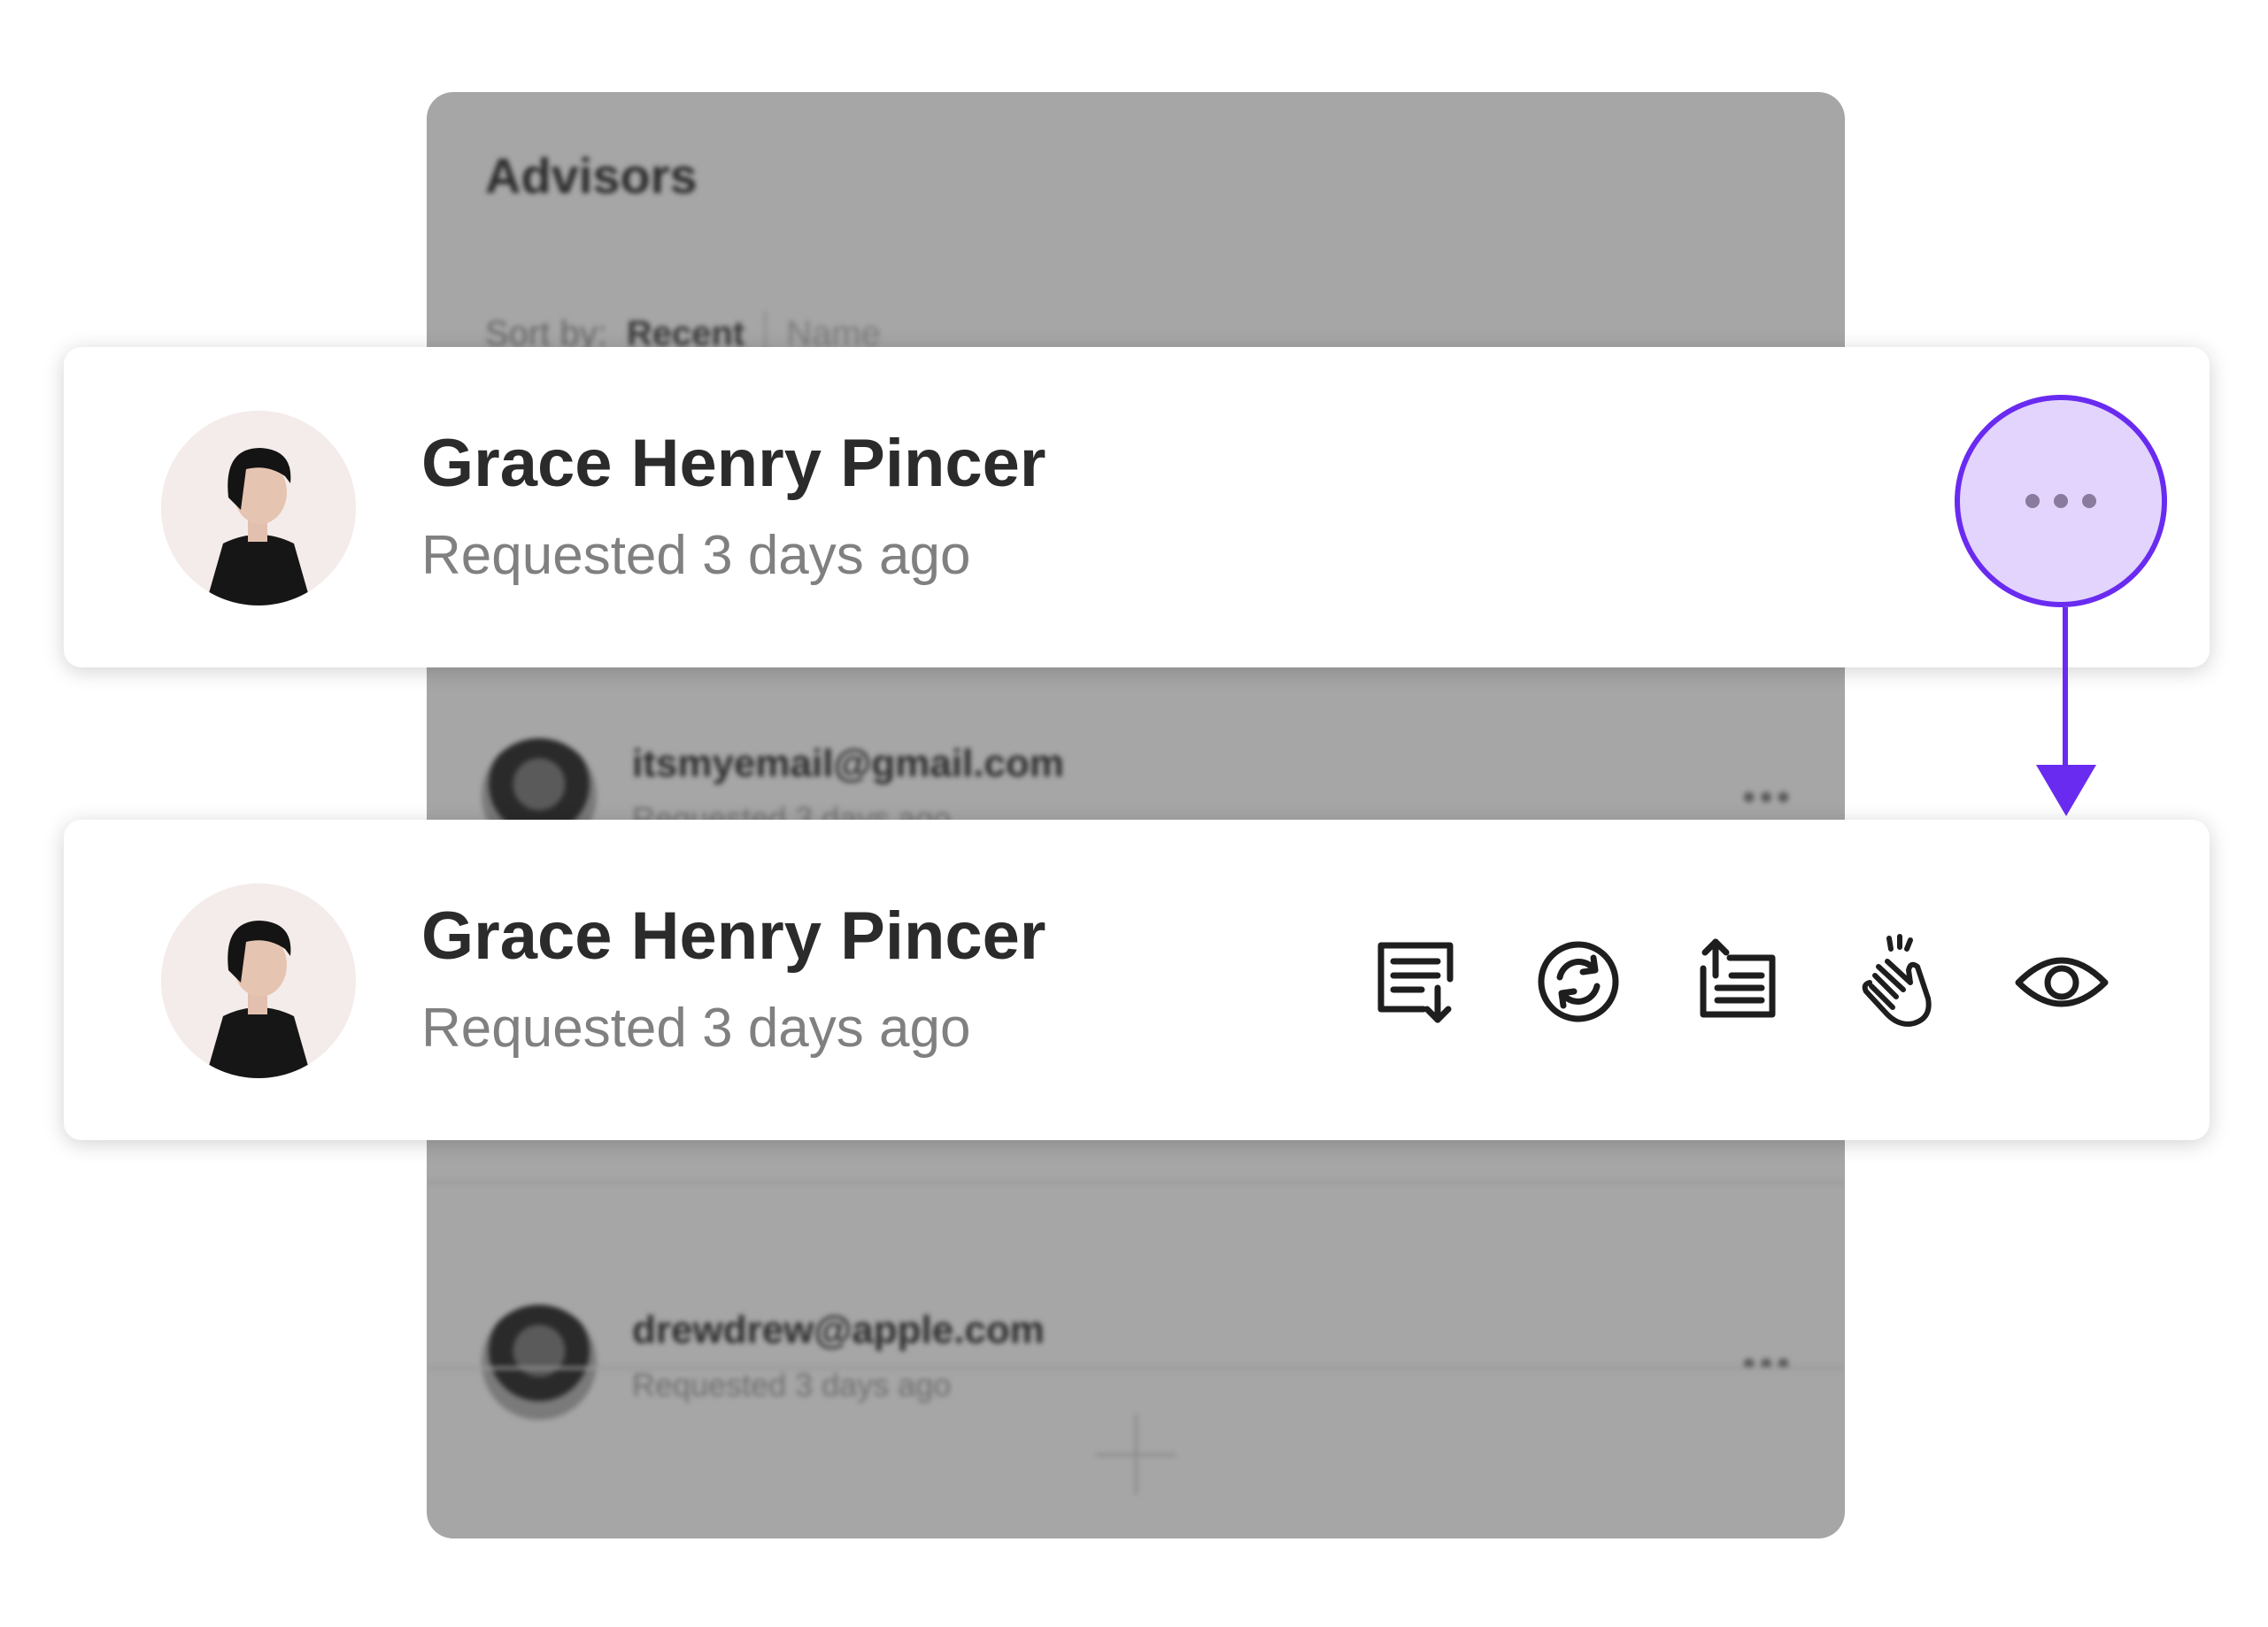  What do you see at coordinates (848, 763) in the screenshot?
I see `row-email: itsmyemail@gmail.com` at bounding box center [848, 763].